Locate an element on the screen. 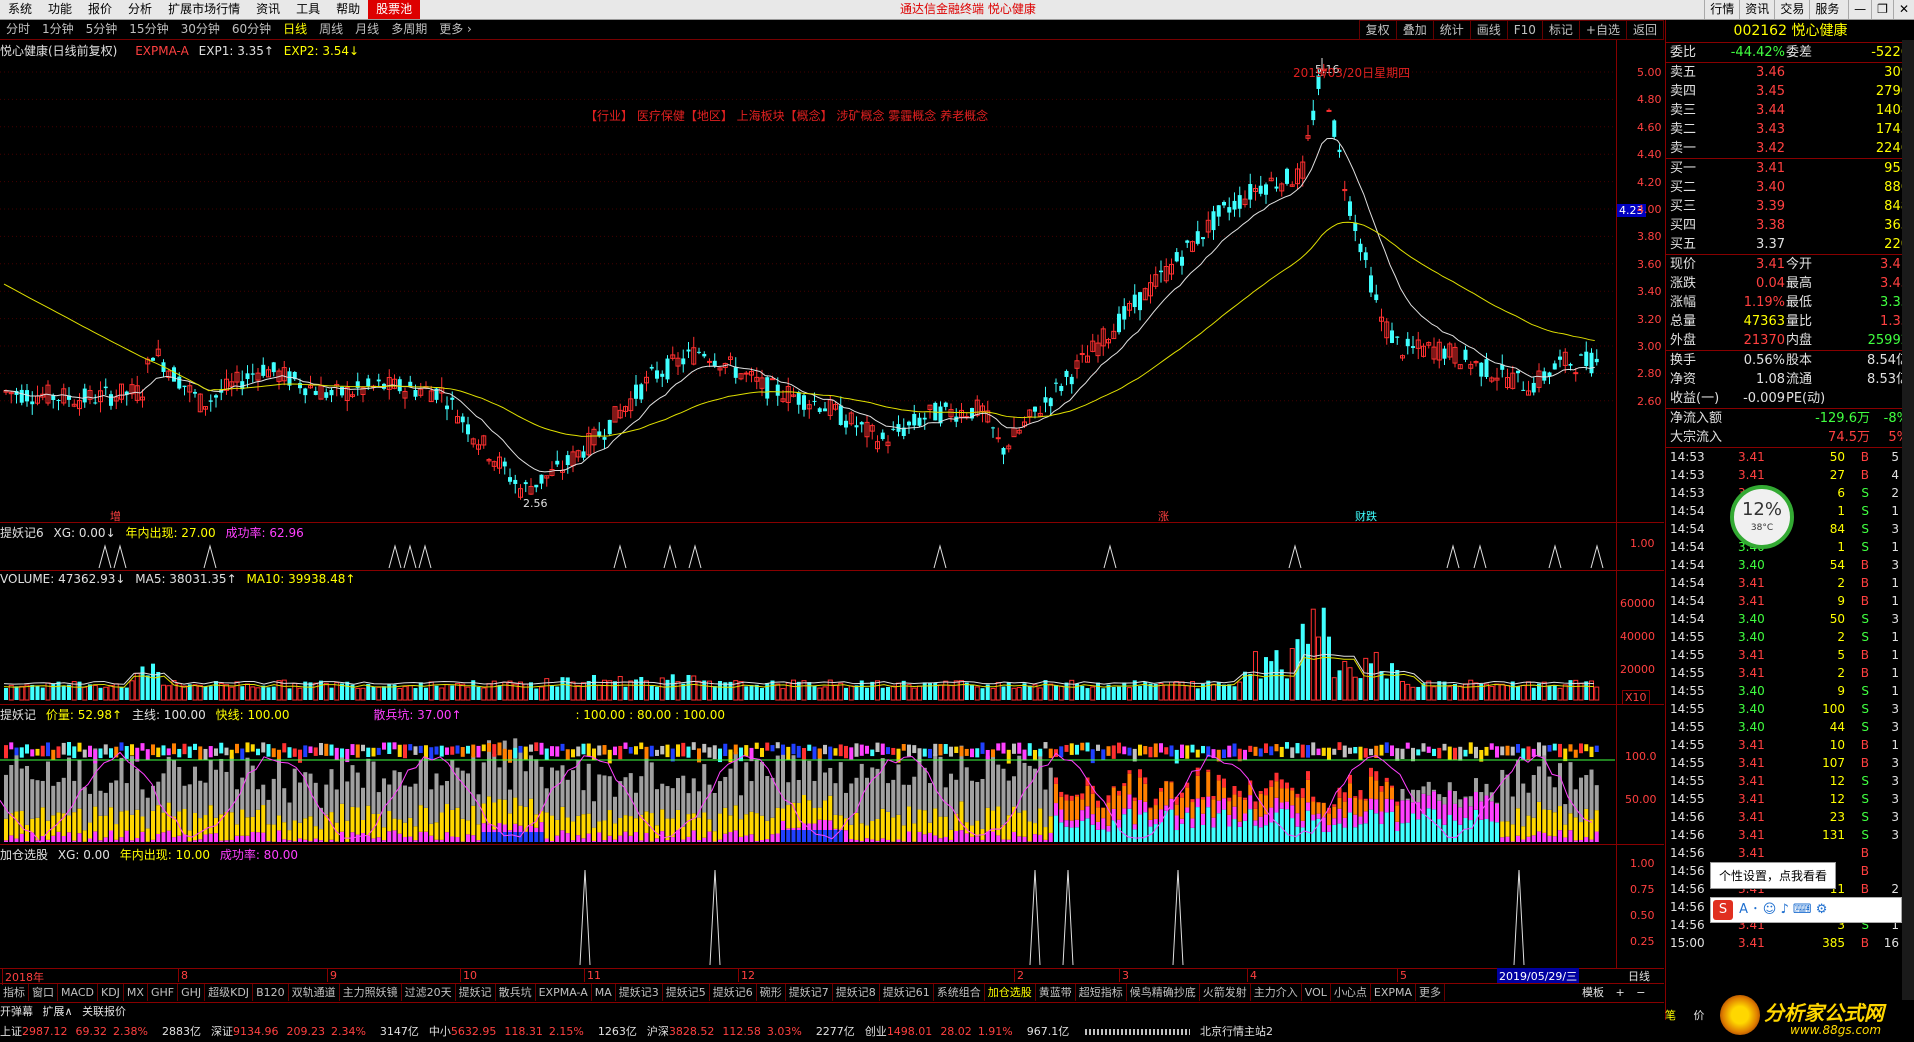 This screenshot has width=1914, height=1042. window-btn-info: 资讯 is located at coordinates (1756, 9).